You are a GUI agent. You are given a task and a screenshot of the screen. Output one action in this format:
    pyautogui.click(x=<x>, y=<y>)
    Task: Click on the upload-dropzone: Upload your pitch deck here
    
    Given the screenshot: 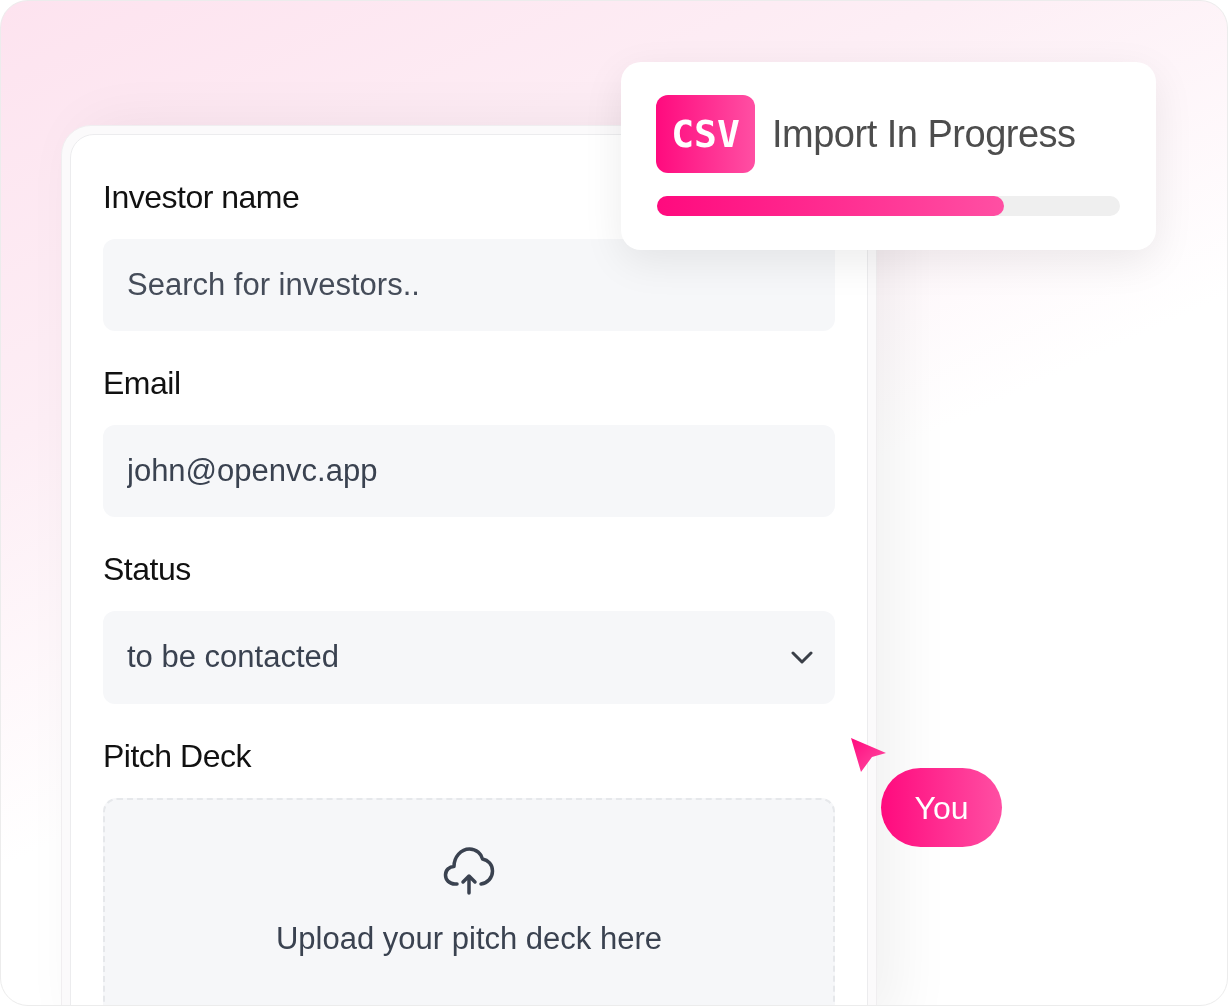 What is the action you would take?
    pyautogui.click(x=469, y=901)
    